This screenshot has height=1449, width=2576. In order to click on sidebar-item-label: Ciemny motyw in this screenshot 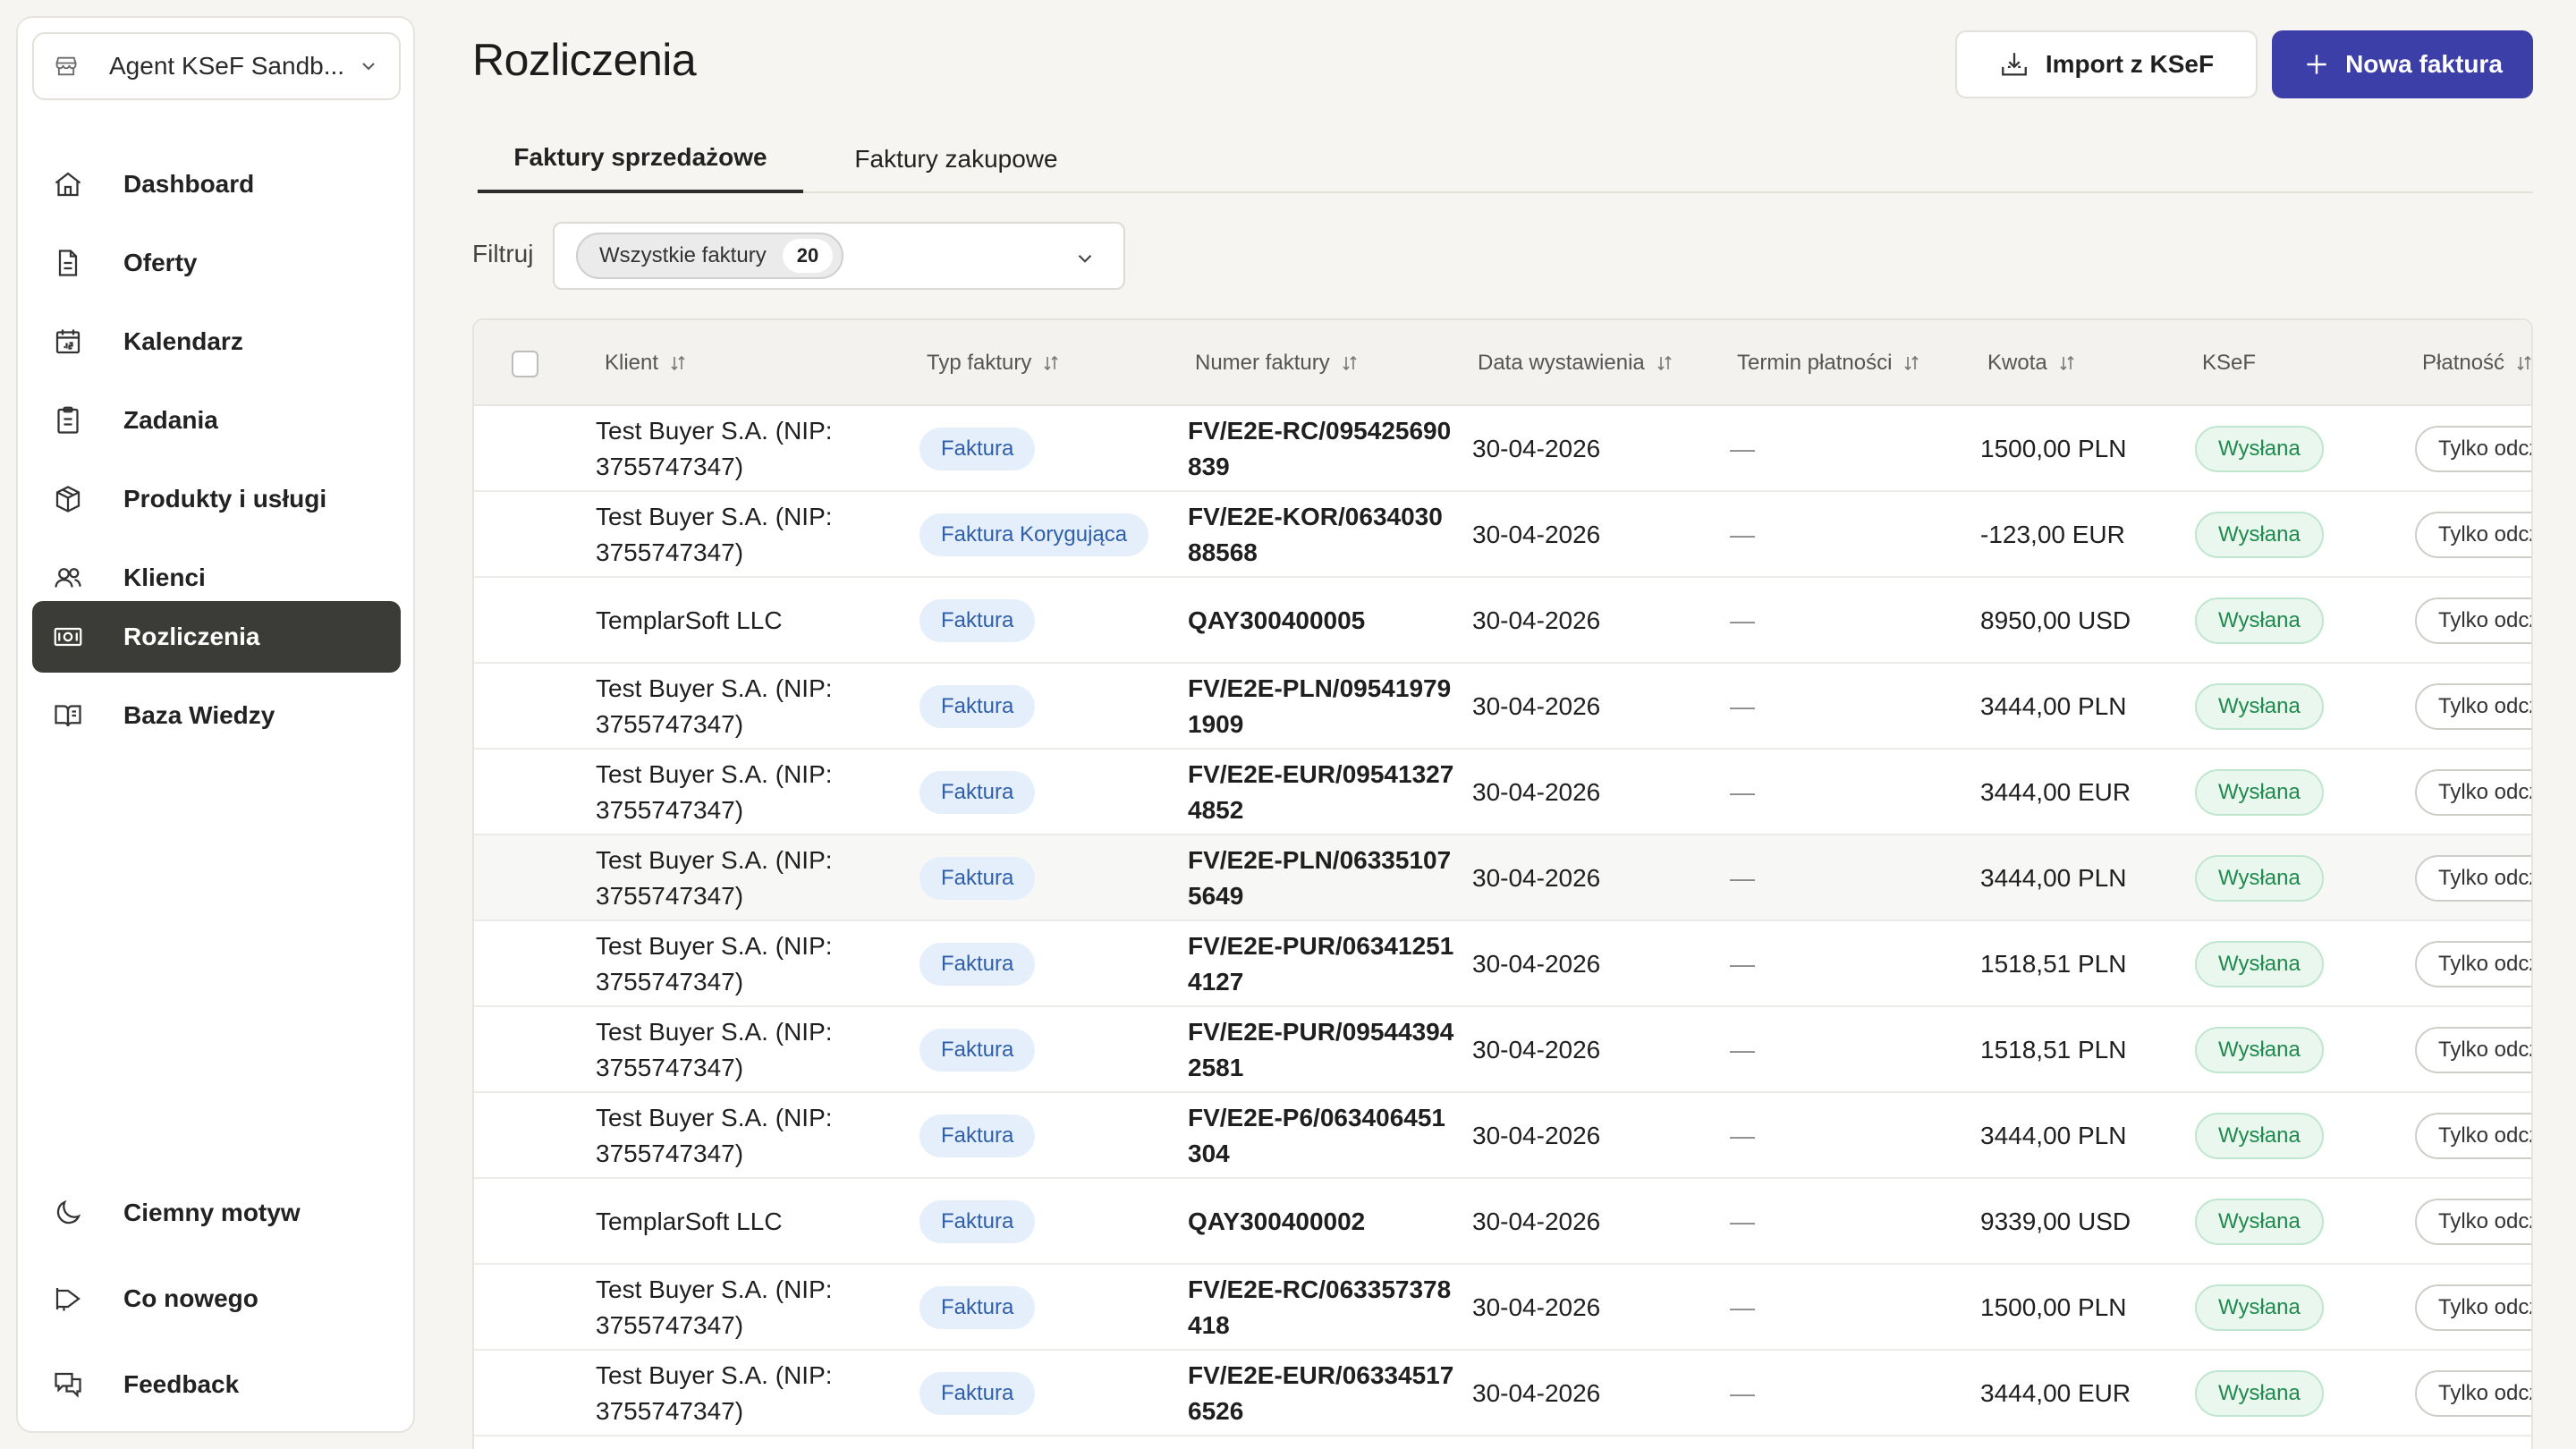, I will do `click(212, 1212)`.